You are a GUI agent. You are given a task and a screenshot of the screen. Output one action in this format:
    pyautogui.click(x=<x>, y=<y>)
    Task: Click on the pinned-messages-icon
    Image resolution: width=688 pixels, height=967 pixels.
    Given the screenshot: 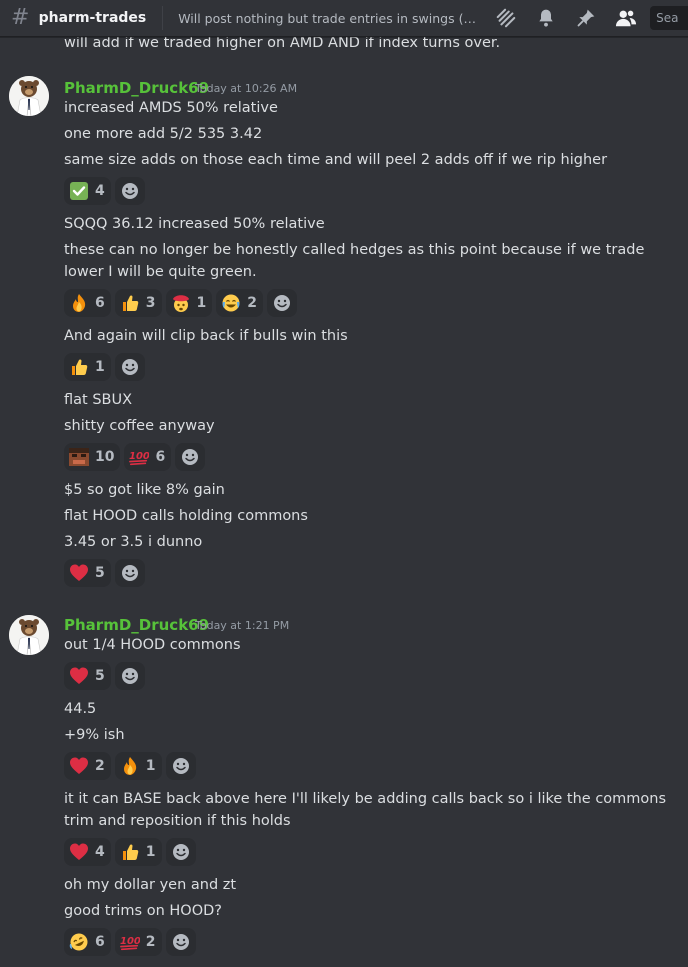 What is the action you would take?
    pyautogui.click(x=586, y=18)
    